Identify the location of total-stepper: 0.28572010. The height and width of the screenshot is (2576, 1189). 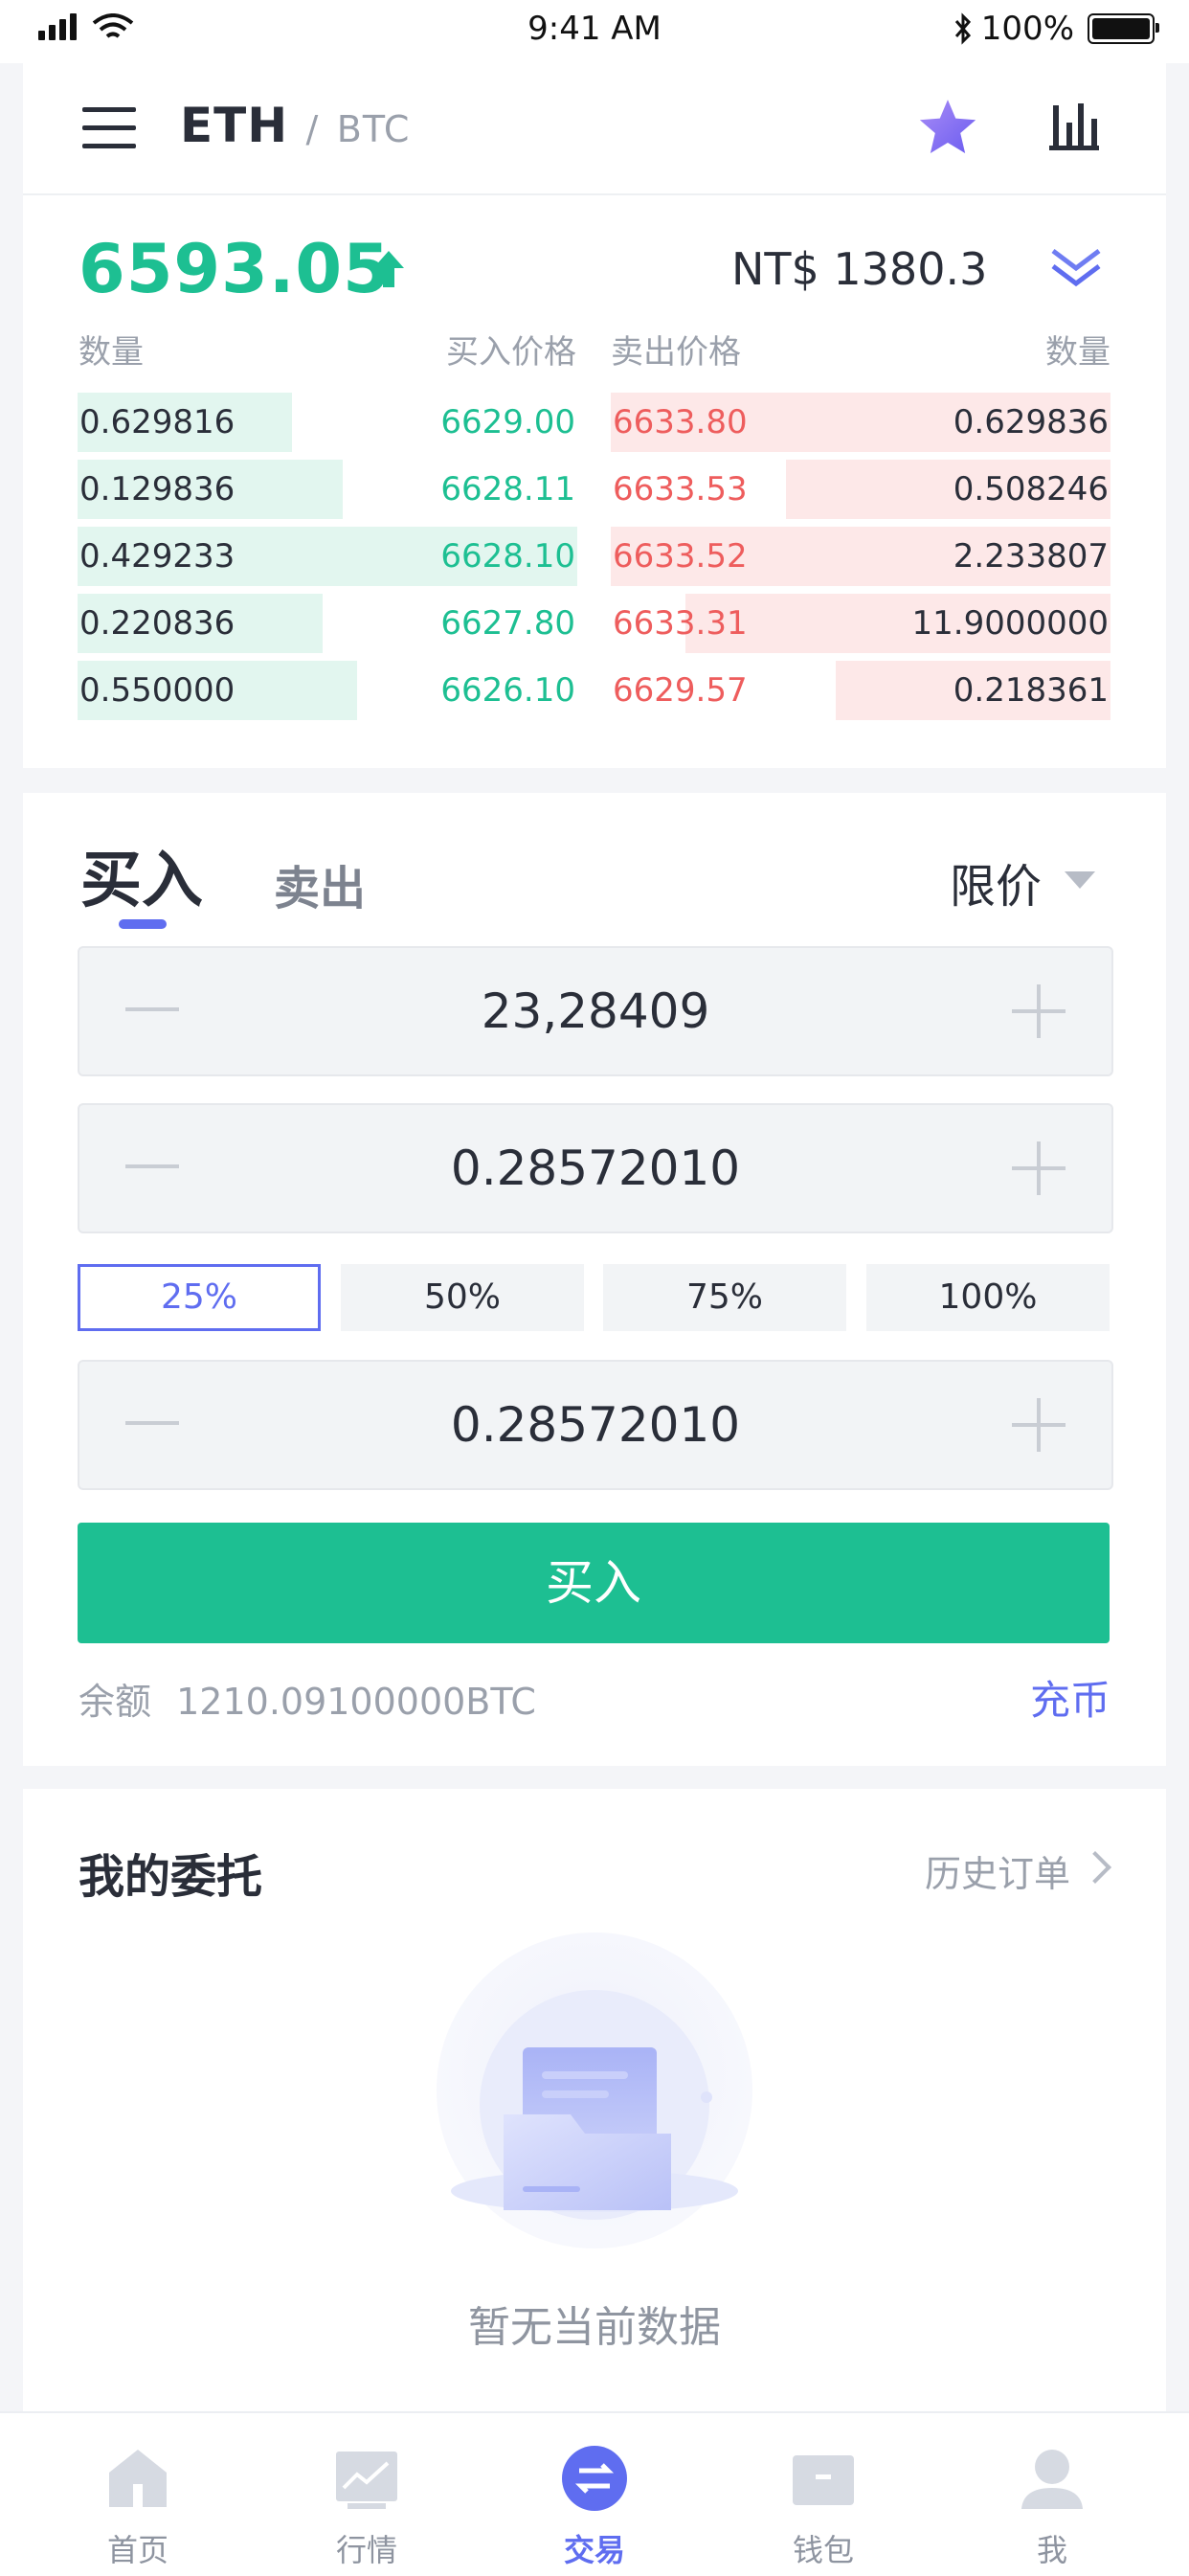
(595, 1425).